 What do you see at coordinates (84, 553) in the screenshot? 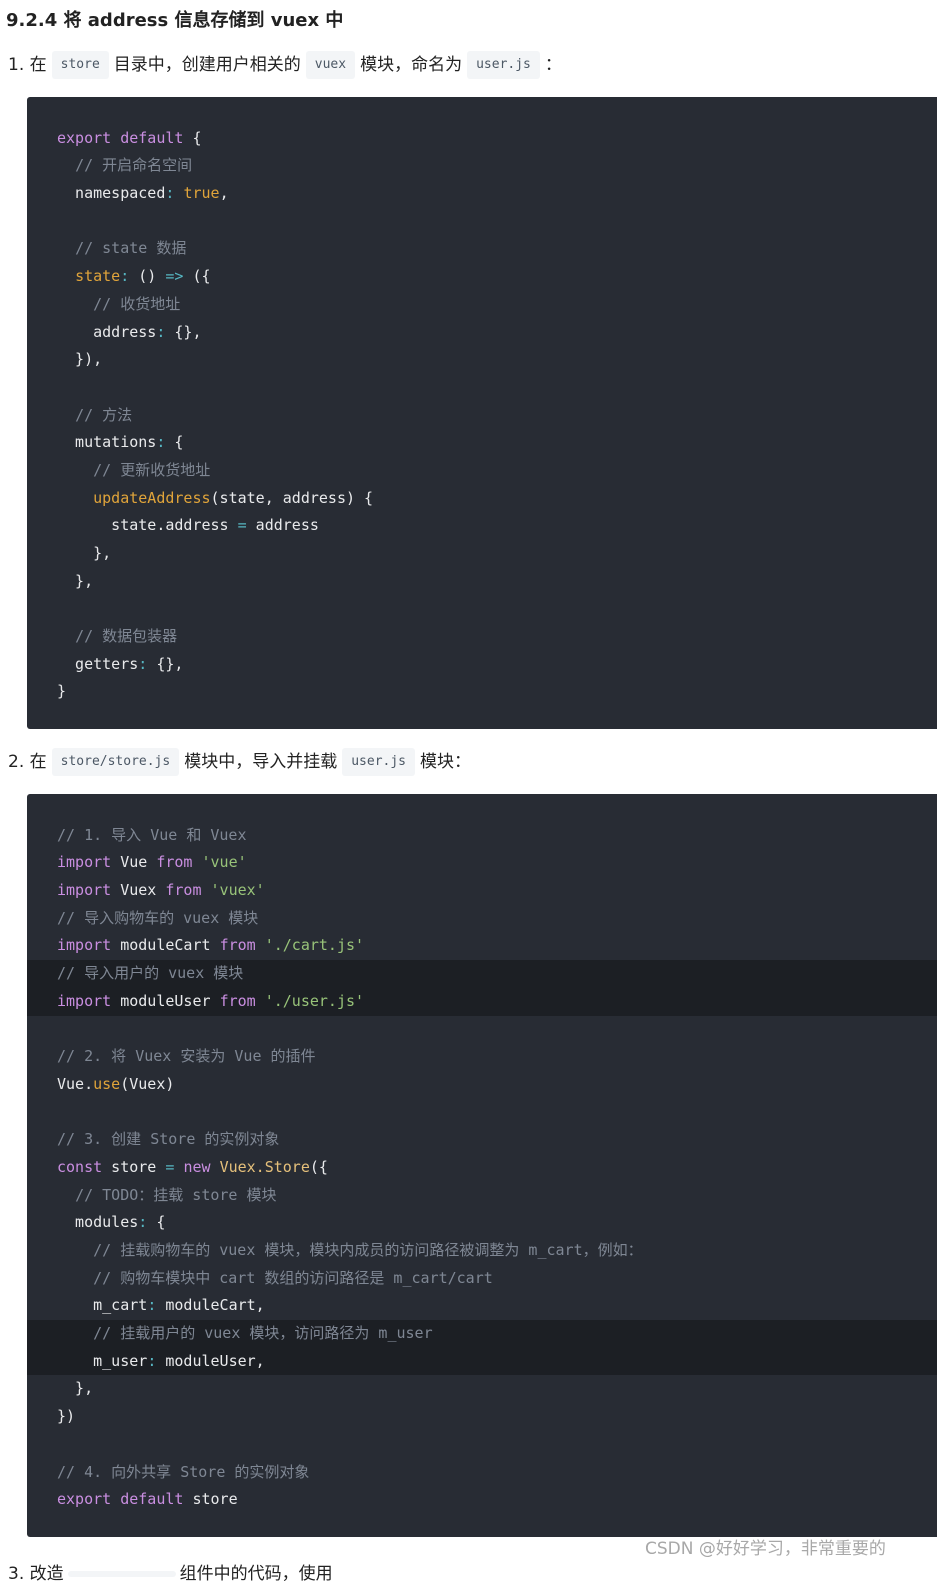
I see `code-token: },` at bounding box center [84, 553].